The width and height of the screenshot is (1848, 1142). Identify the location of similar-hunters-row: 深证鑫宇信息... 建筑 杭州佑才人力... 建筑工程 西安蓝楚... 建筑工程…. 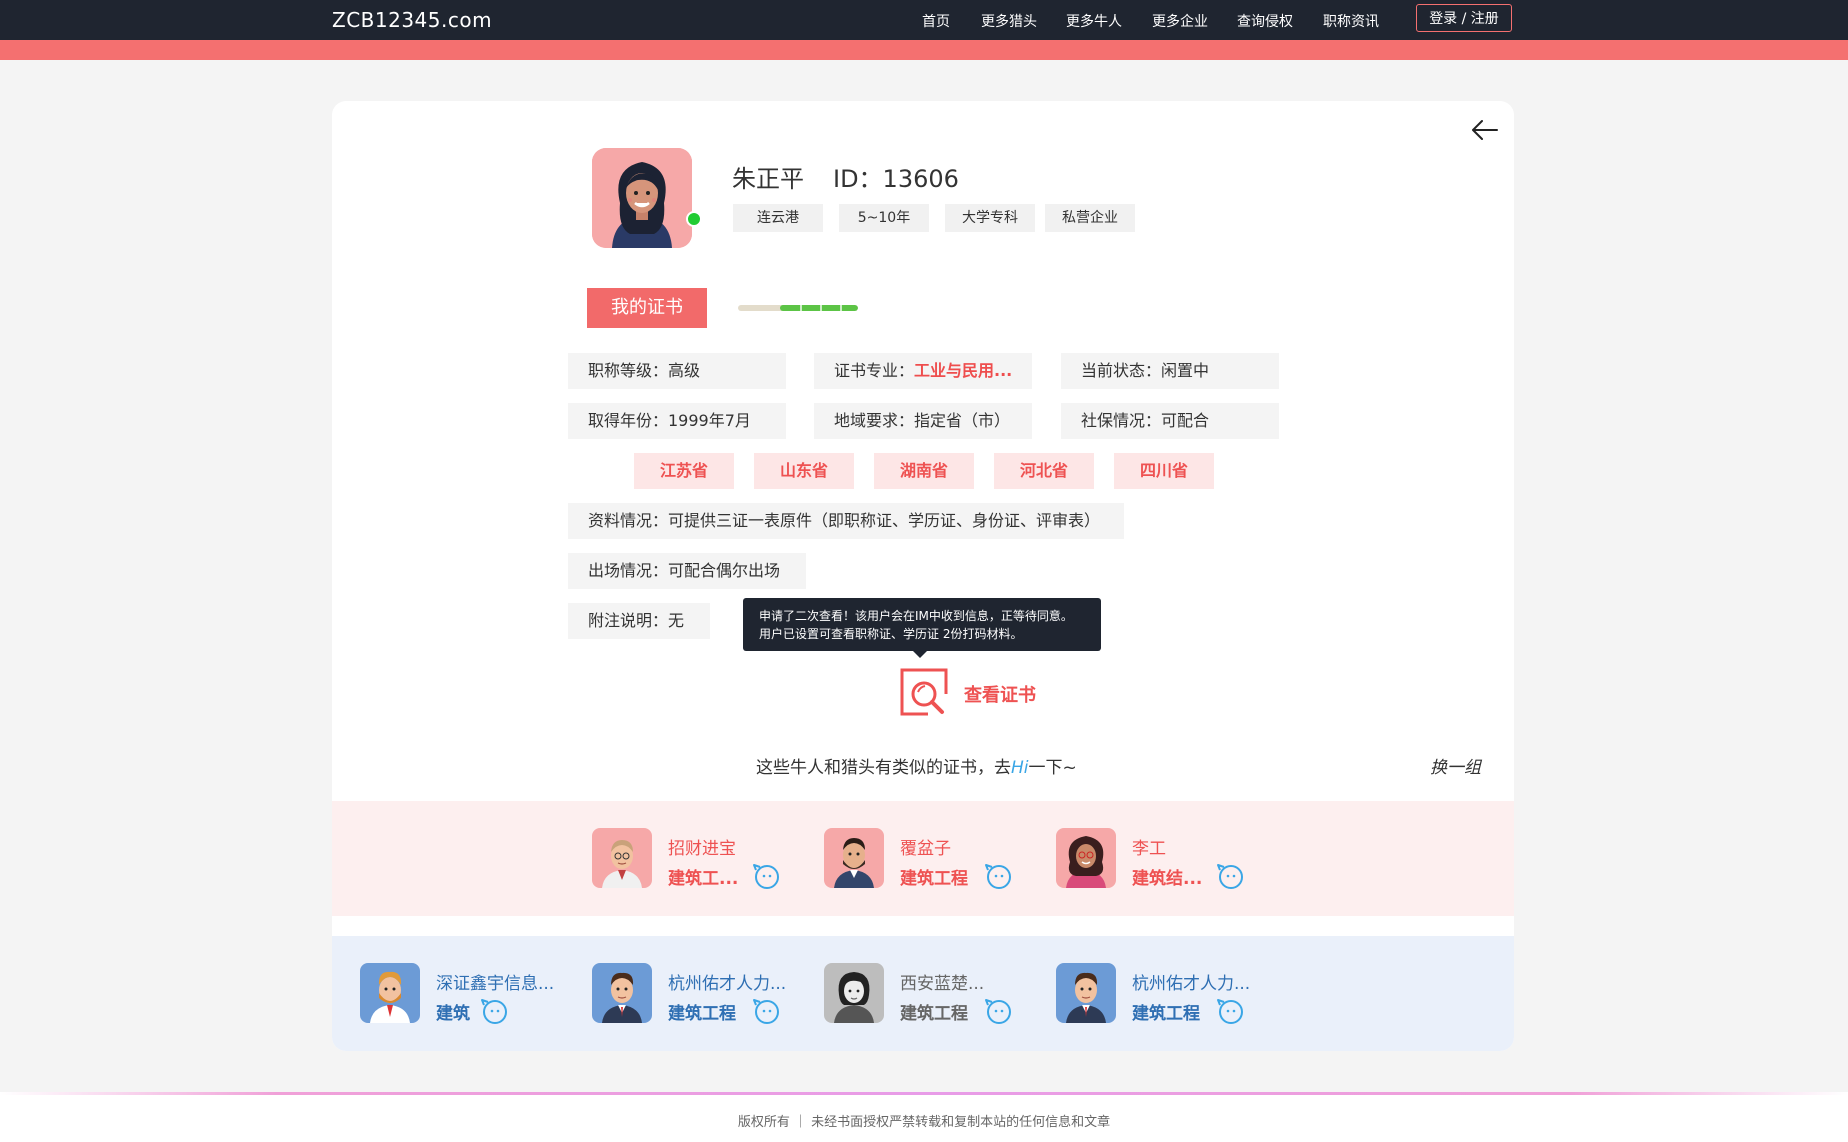
(923, 993).